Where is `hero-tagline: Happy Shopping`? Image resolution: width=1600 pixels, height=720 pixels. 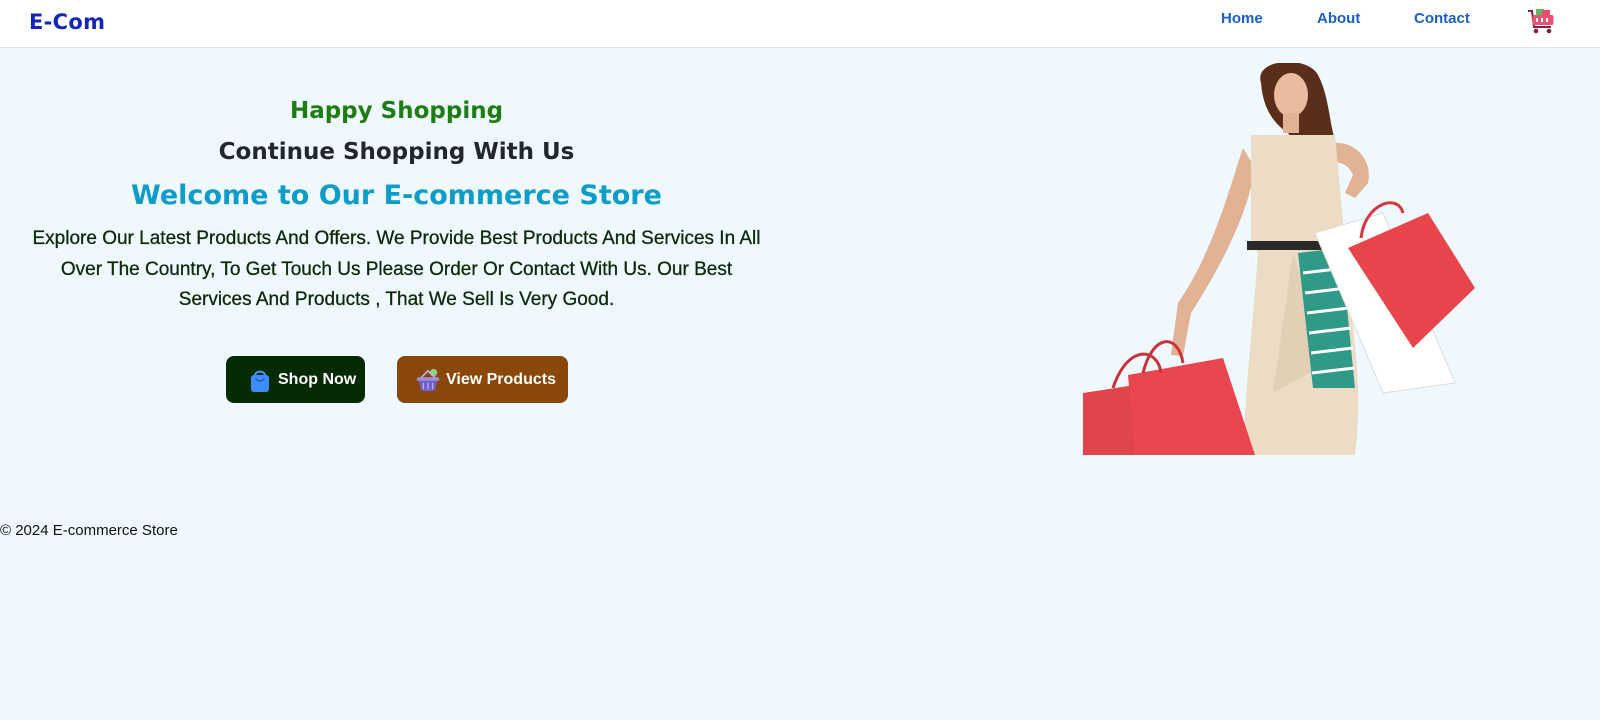
hero-tagline: Happy Shopping is located at coordinates (396, 111).